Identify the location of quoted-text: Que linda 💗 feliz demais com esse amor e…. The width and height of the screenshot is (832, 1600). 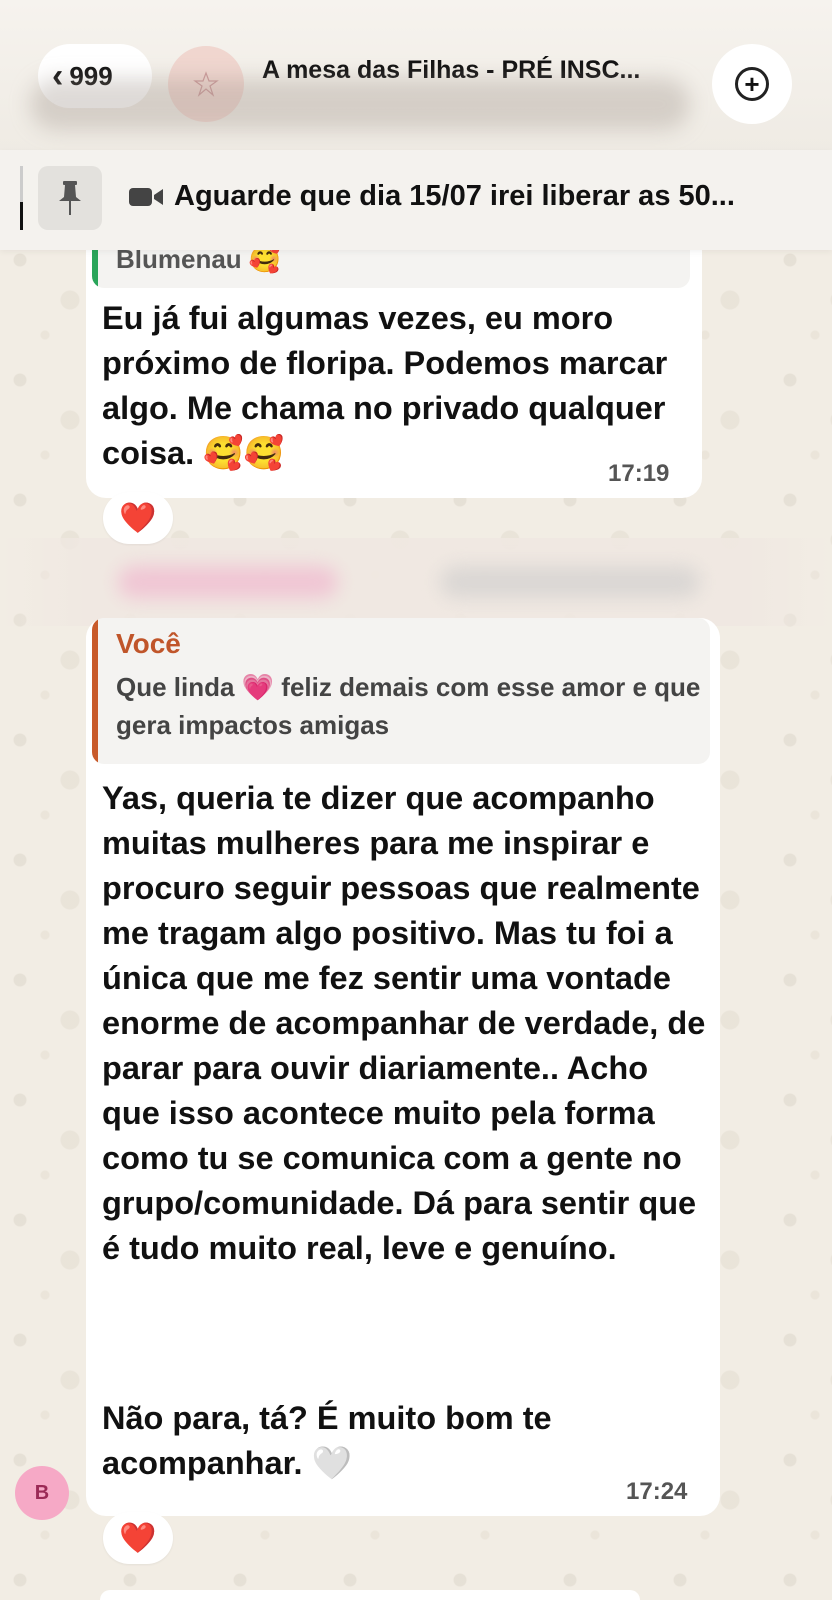
(408, 706).